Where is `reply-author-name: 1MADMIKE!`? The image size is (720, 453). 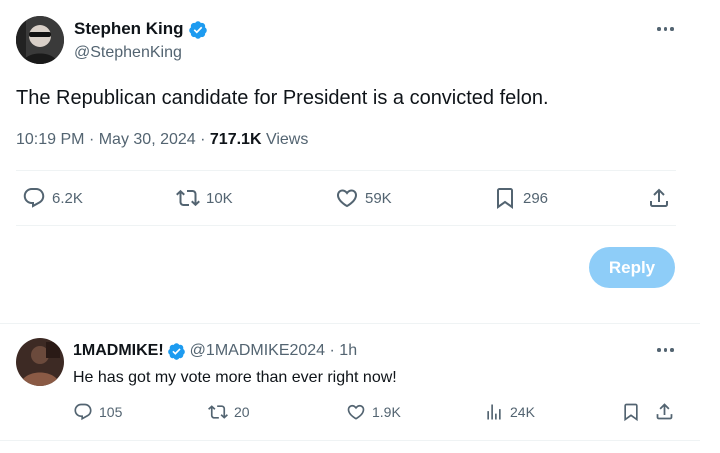 reply-author-name: 1MADMIKE! is located at coordinates (118, 351).